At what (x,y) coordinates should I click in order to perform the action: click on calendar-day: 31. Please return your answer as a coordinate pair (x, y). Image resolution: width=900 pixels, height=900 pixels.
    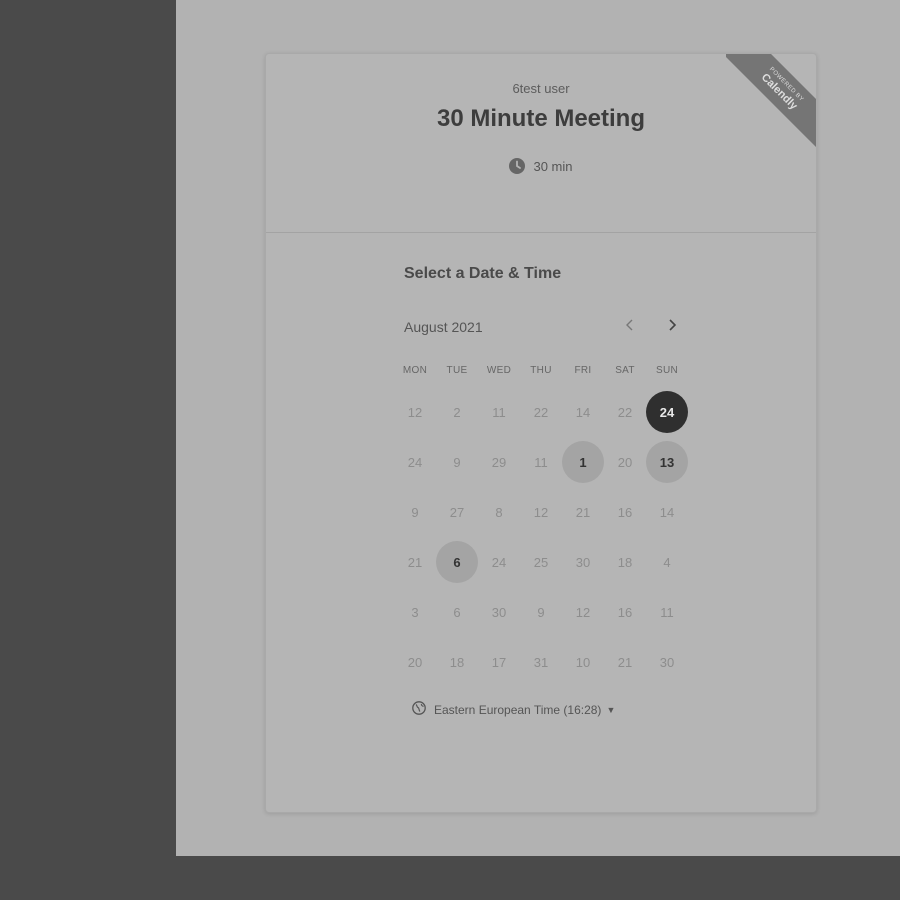
    Looking at the image, I should click on (541, 662).